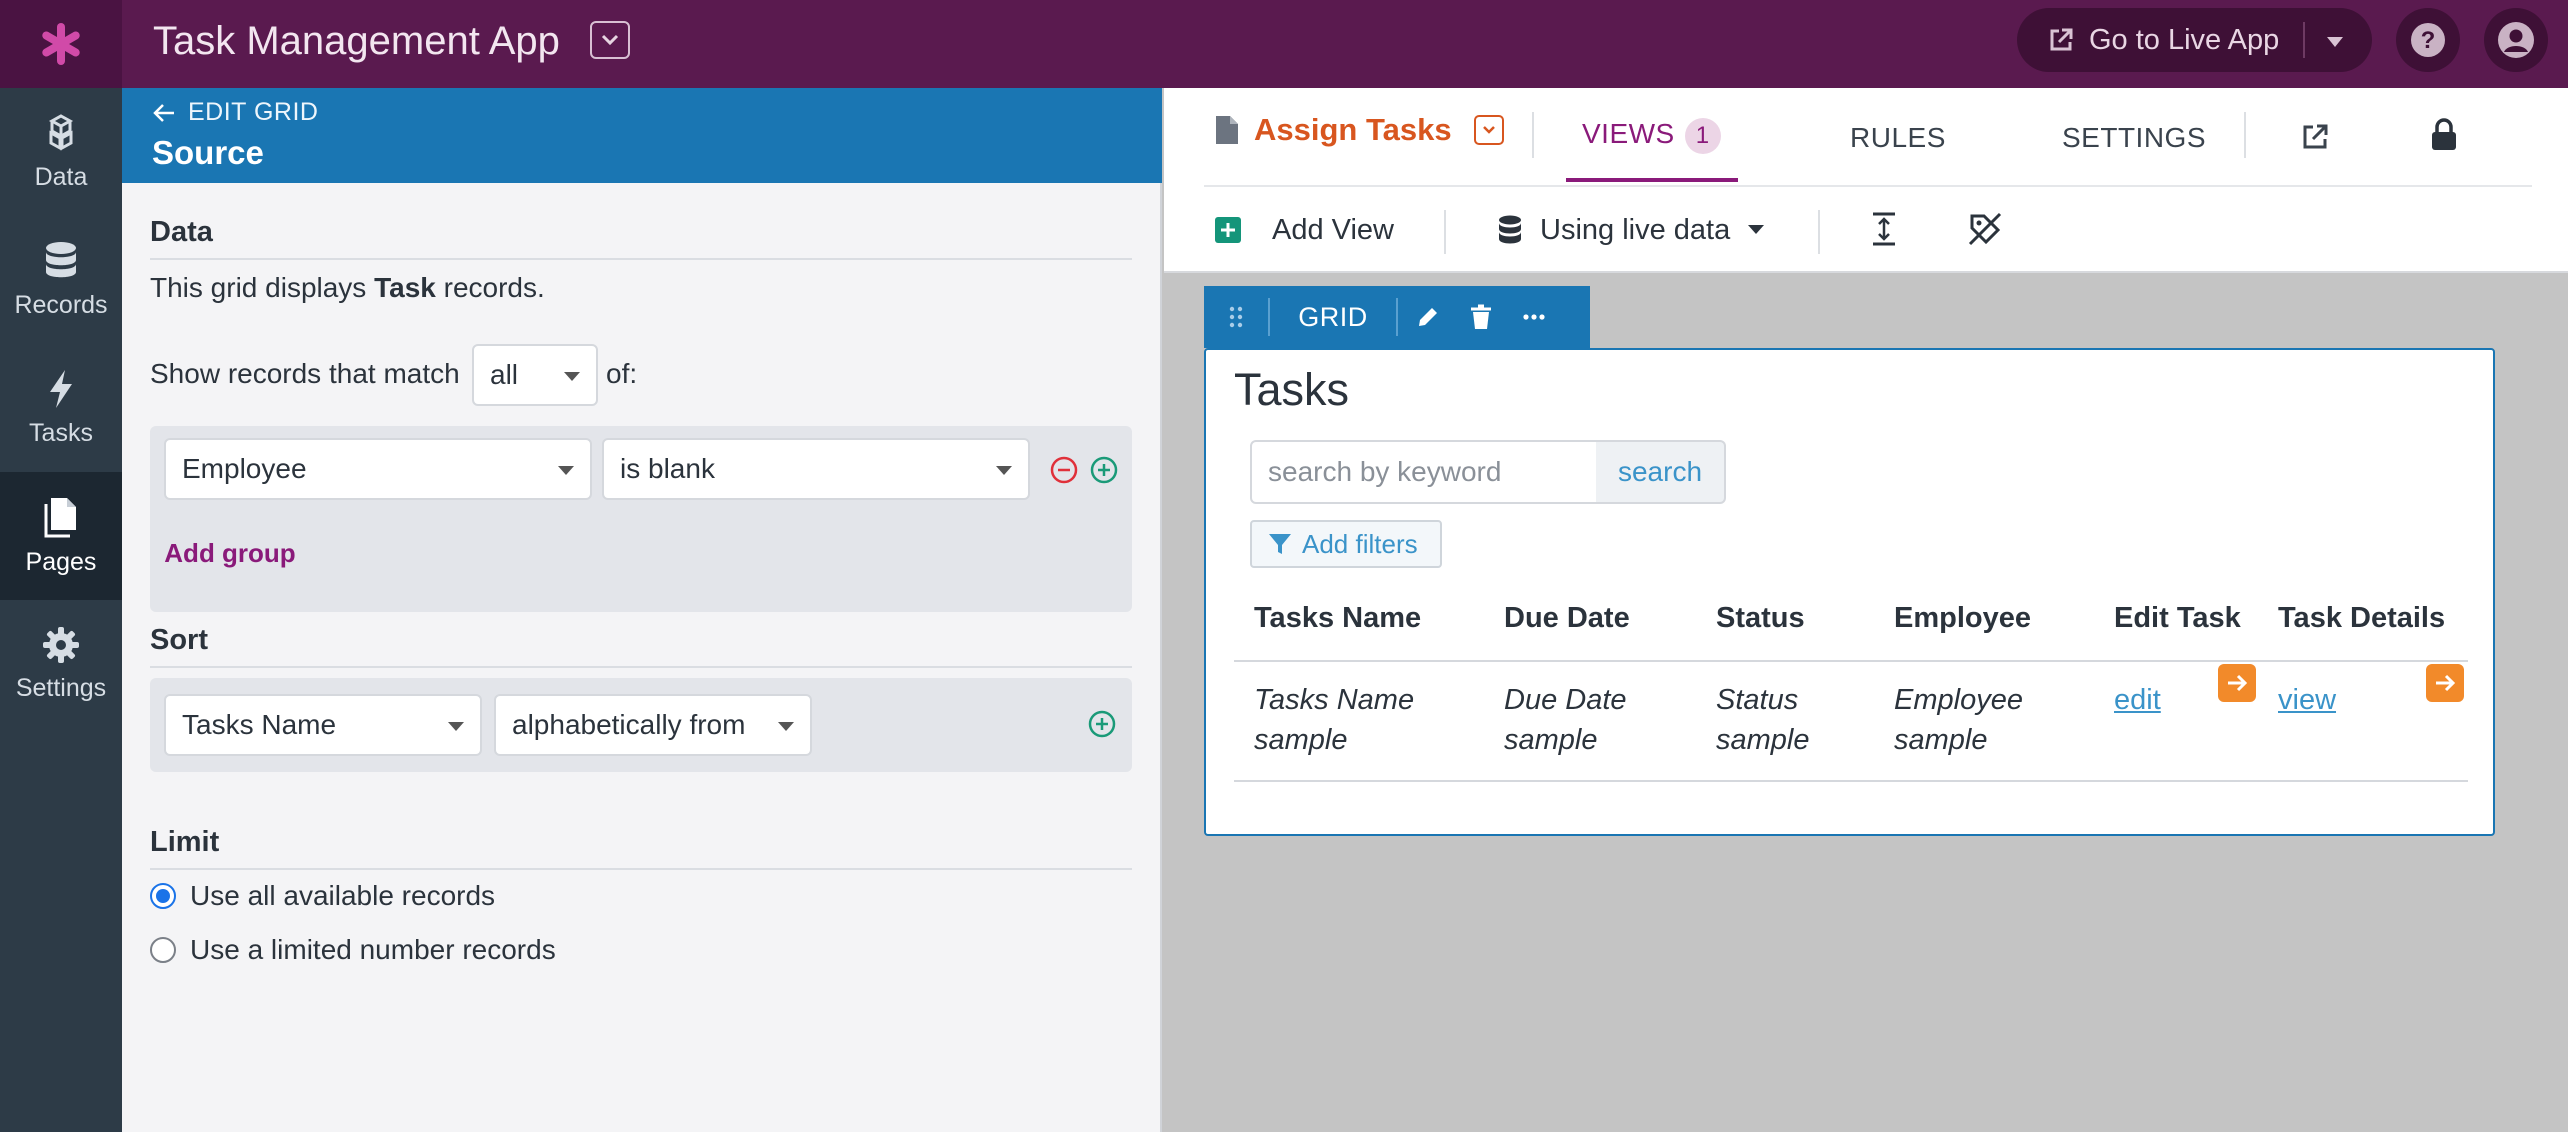 The height and width of the screenshot is (1132, 2568). What do you see at coordinates (1567, 618) in the screenshot?
I see `column-header-due-date: Due Date` at bounding box center [1567, 618].